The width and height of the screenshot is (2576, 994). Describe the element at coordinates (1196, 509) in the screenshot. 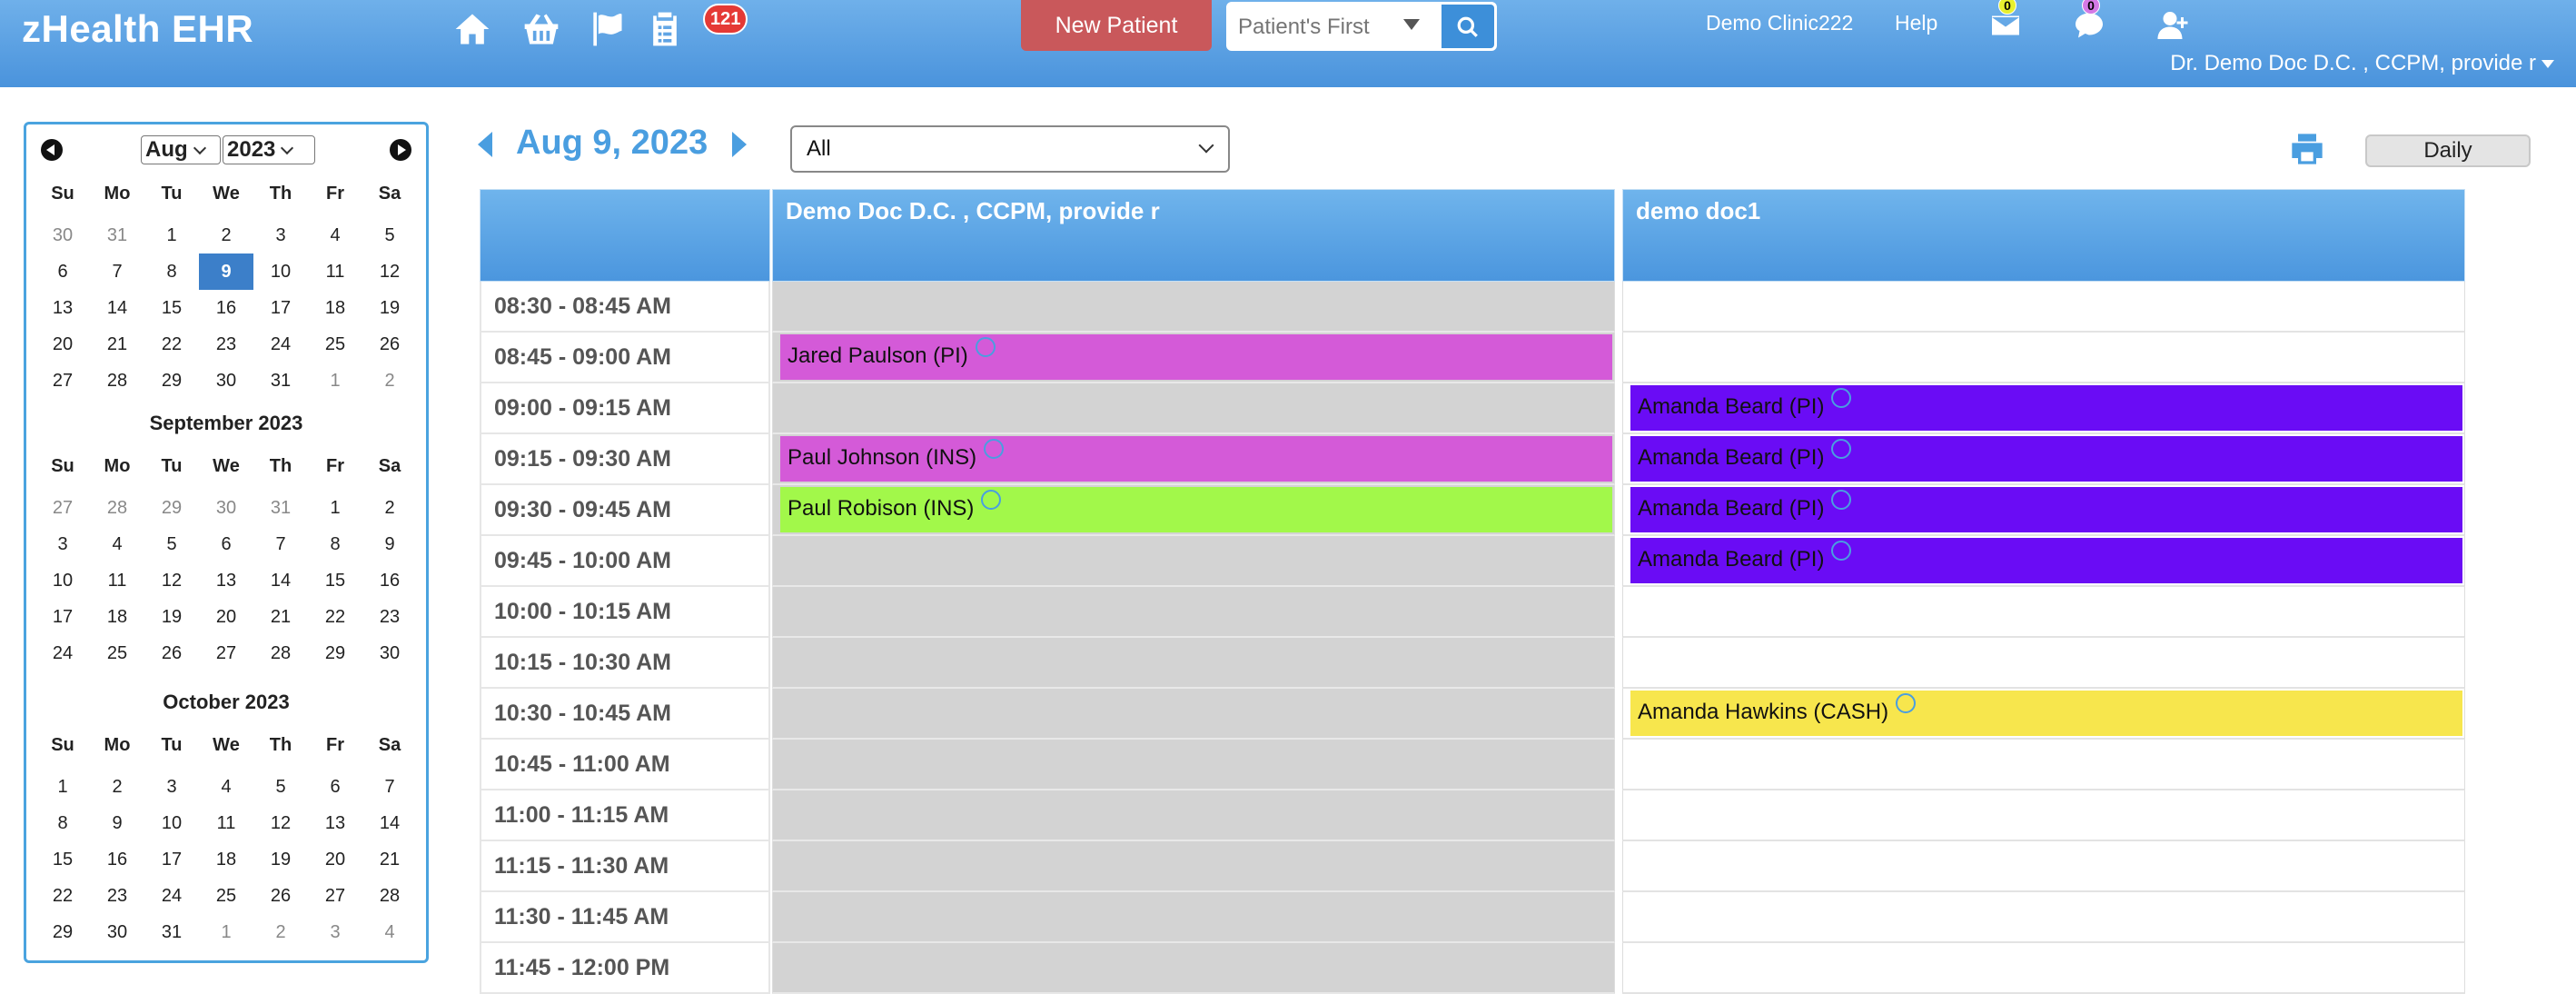

I see `appointment-block: Paul Robison (INS)` at that location.